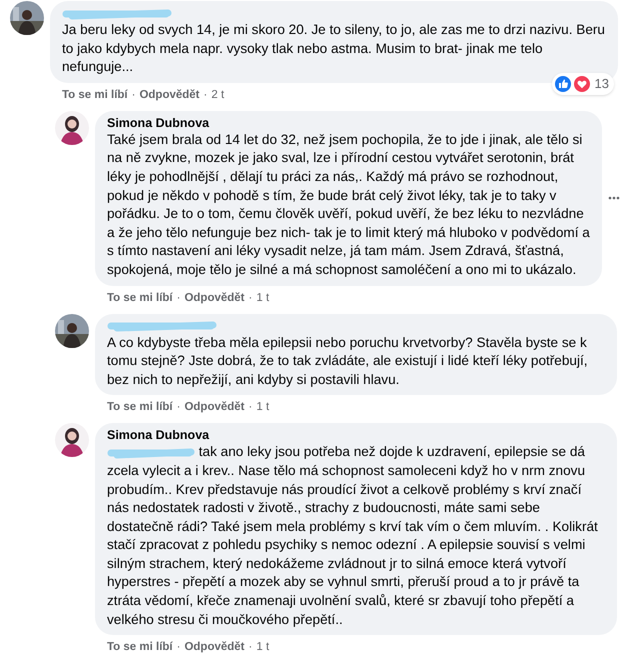 The height and width of the screenshot is (654, 630). Describe the element at coordinates (614, 198) in the screenshot. I see `more-icon` at that location.